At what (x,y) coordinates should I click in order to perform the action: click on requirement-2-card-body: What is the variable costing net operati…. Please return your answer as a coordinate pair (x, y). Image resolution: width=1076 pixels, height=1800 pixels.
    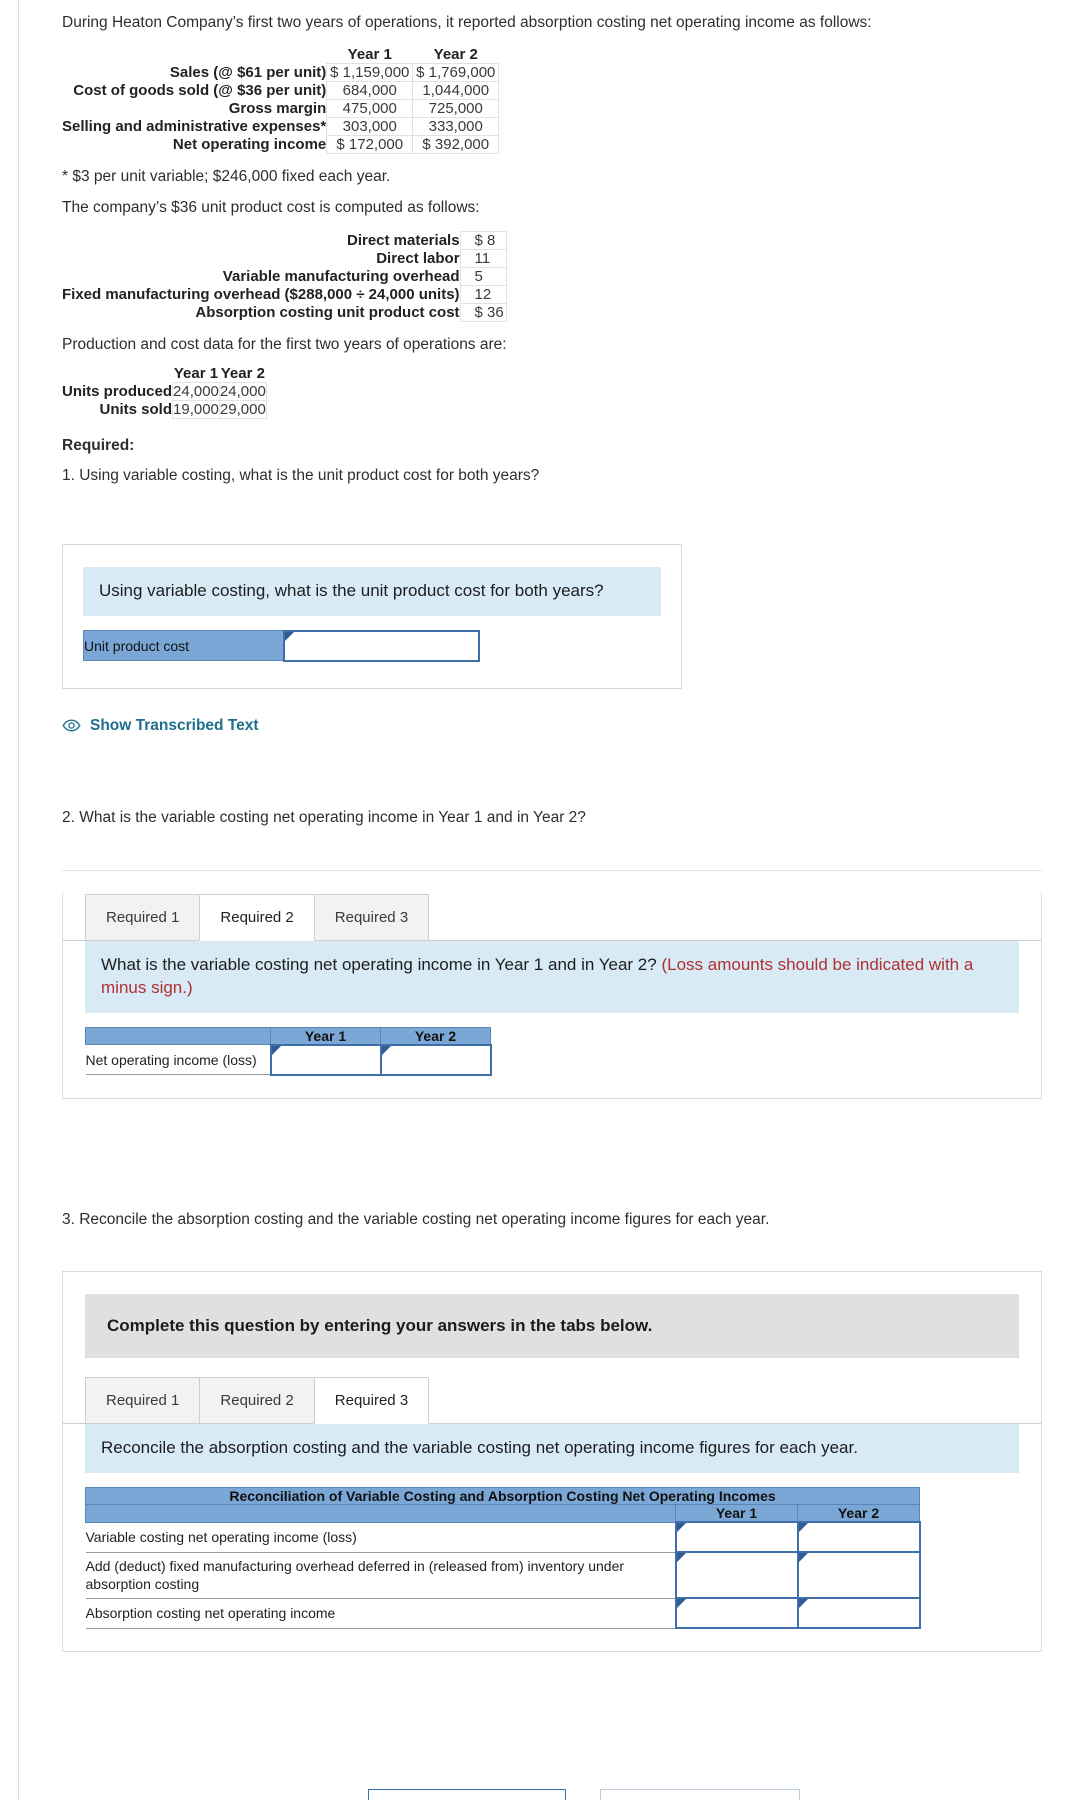
    Looking at the image, I should click on (552, 1019).